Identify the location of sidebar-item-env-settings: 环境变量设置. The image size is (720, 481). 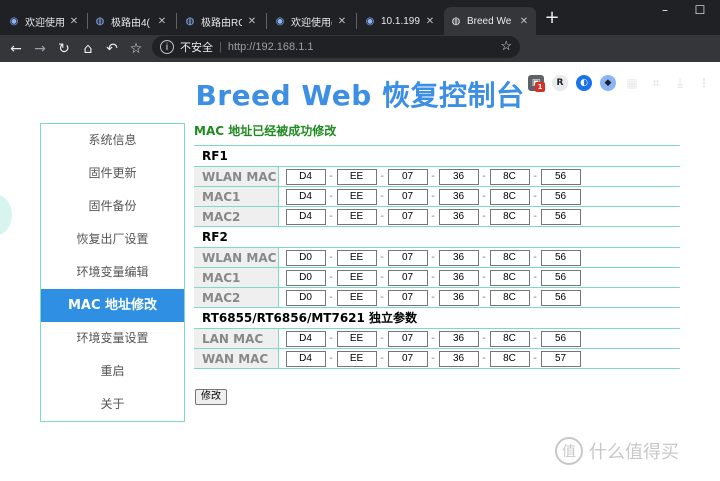
(112, 338).